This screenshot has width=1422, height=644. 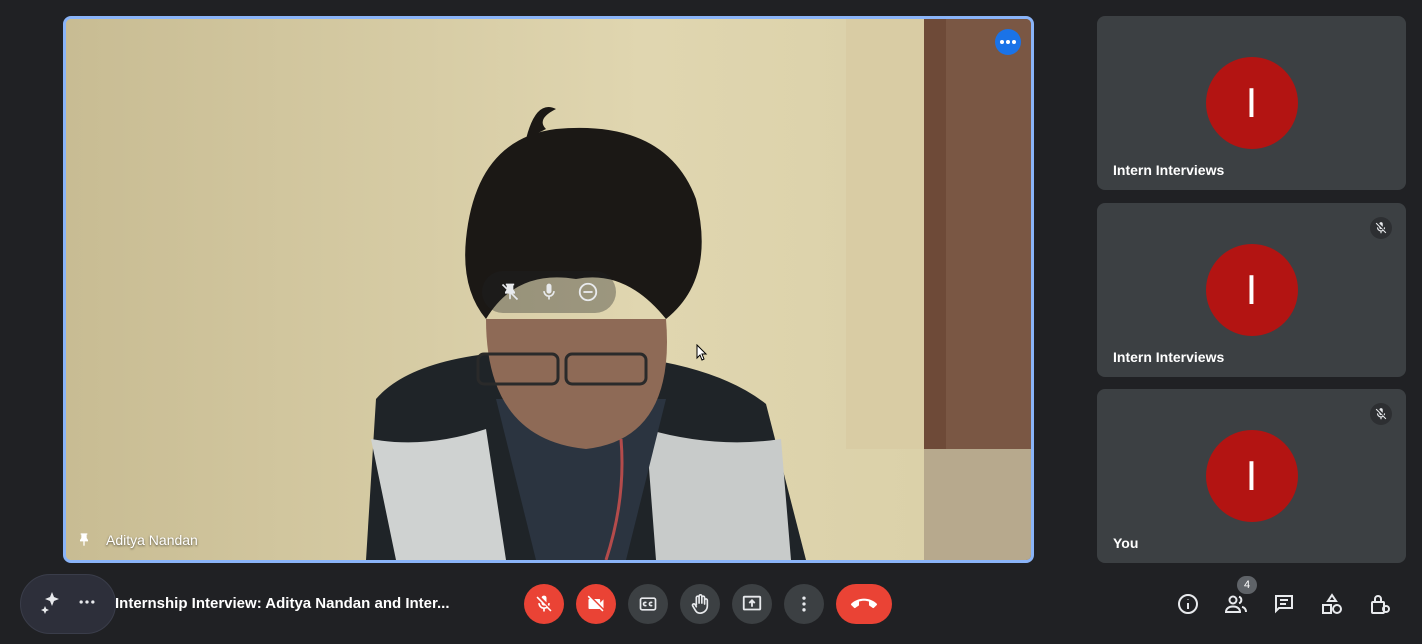 I want to click on participant-name: You, so click(x=1126, y=543).